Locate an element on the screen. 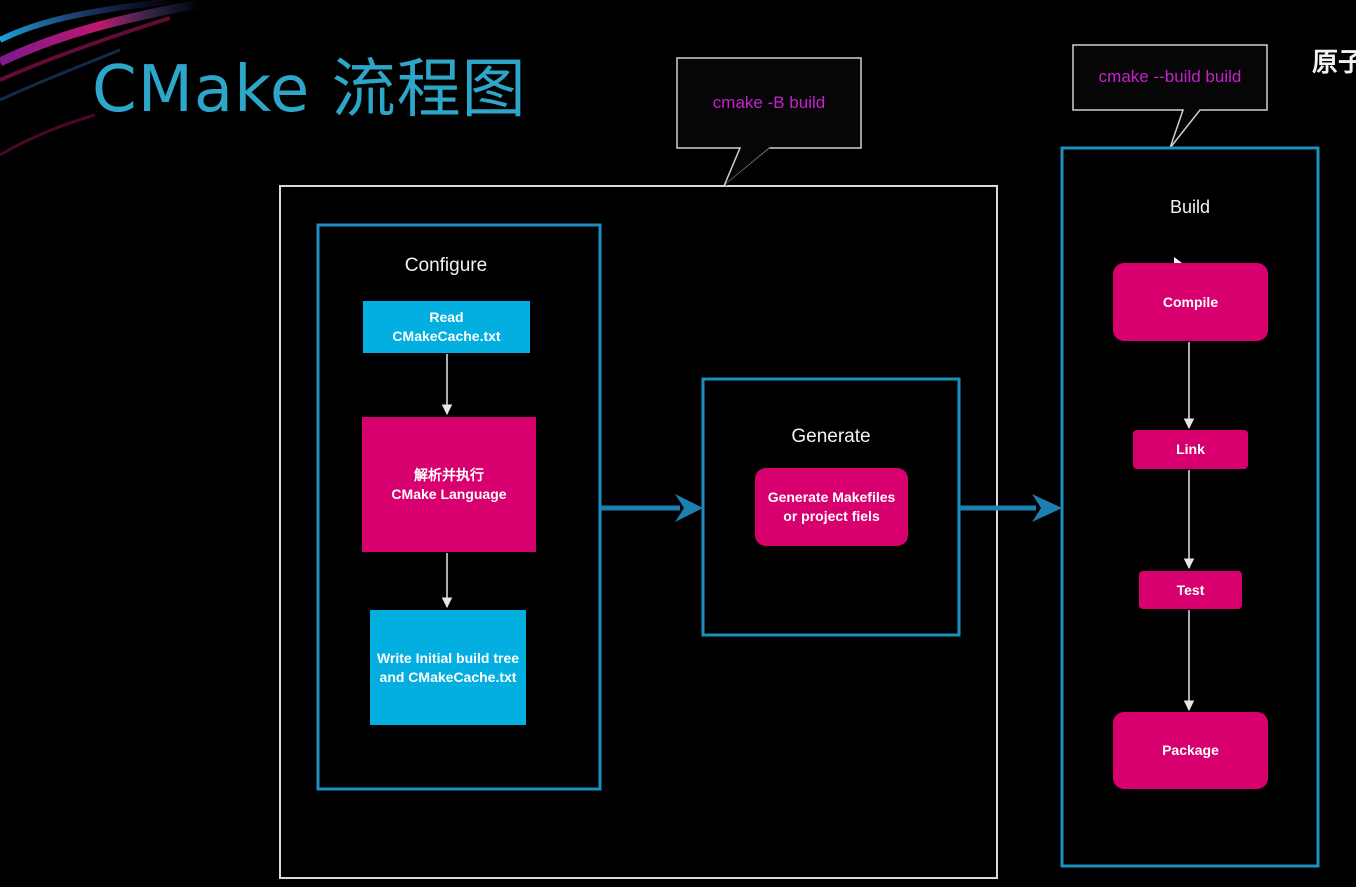 Image resolution: width=1356 pixels, height=887 pixels. parse-execute-step: 解析并执行 CMake Language is located at coordinates (449, 484).